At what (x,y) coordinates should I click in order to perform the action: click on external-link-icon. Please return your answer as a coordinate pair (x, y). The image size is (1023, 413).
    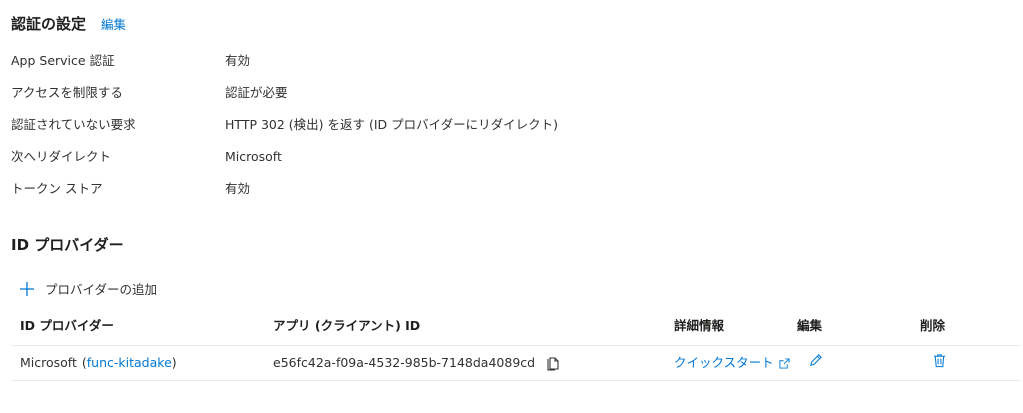
    Looking at the image, I should click on (784, 363).